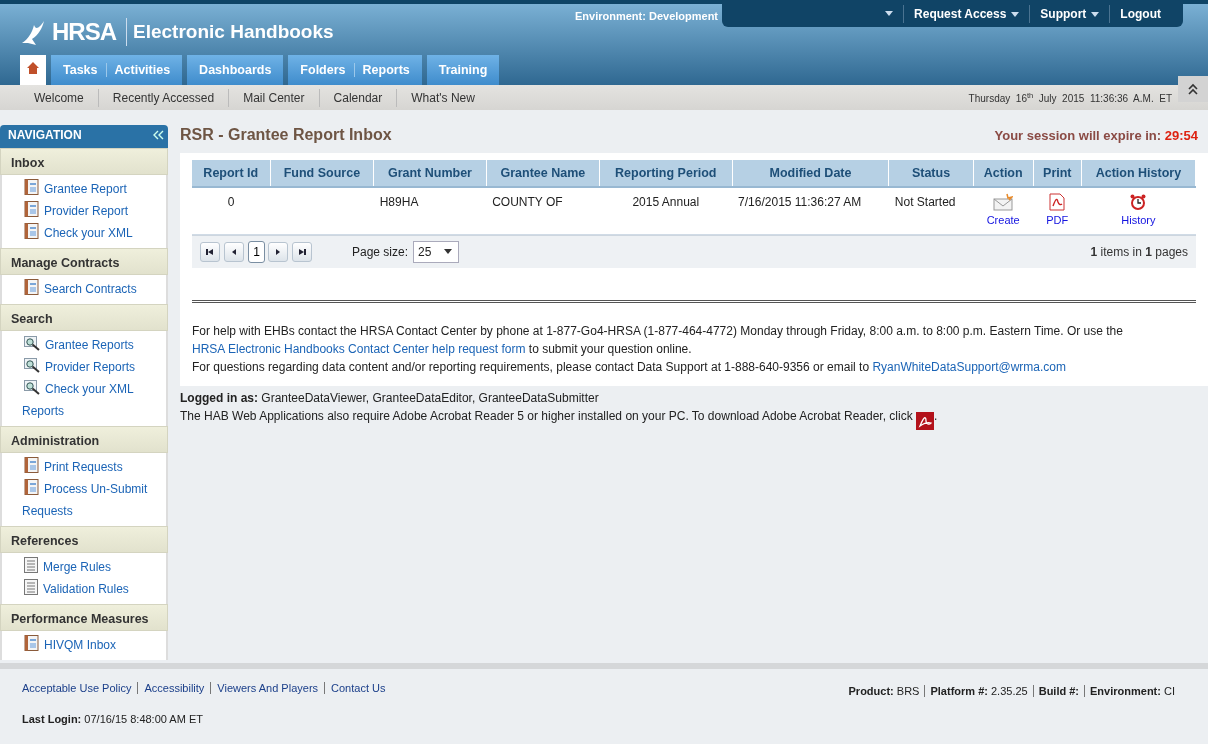  I want to click on app-title: Electronic Handbooks, so click(230, 32).